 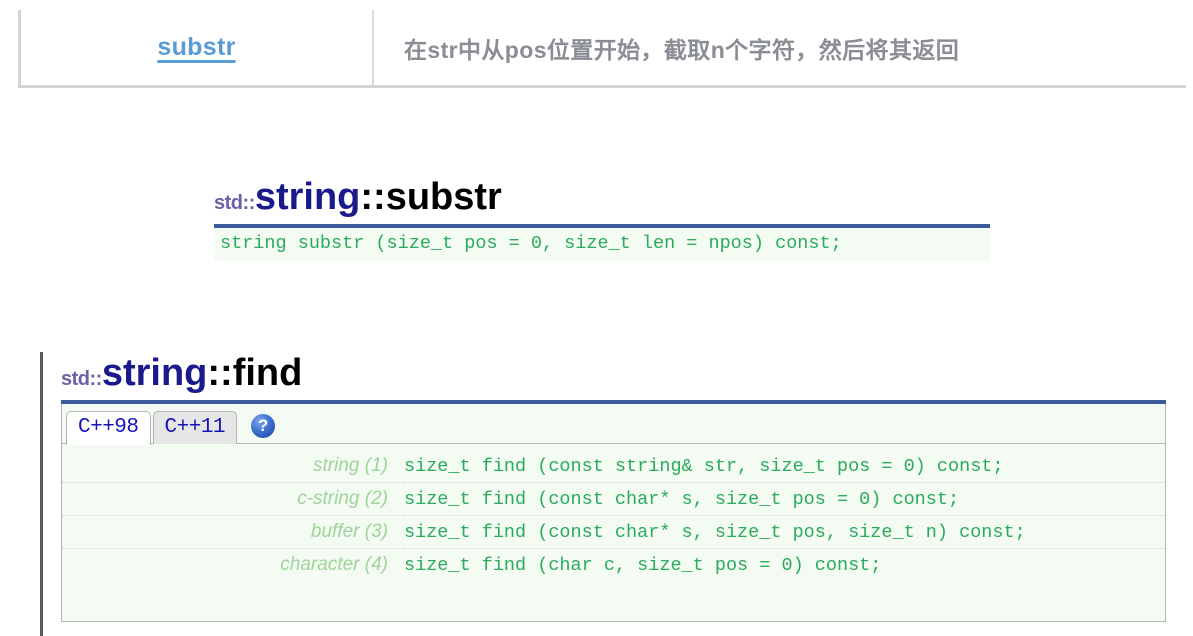 What do you see at coordinates (613, 424) in the screenshot?
I see `tab-strip: C++98 C++11 ?` at bounding box center [613, 424].